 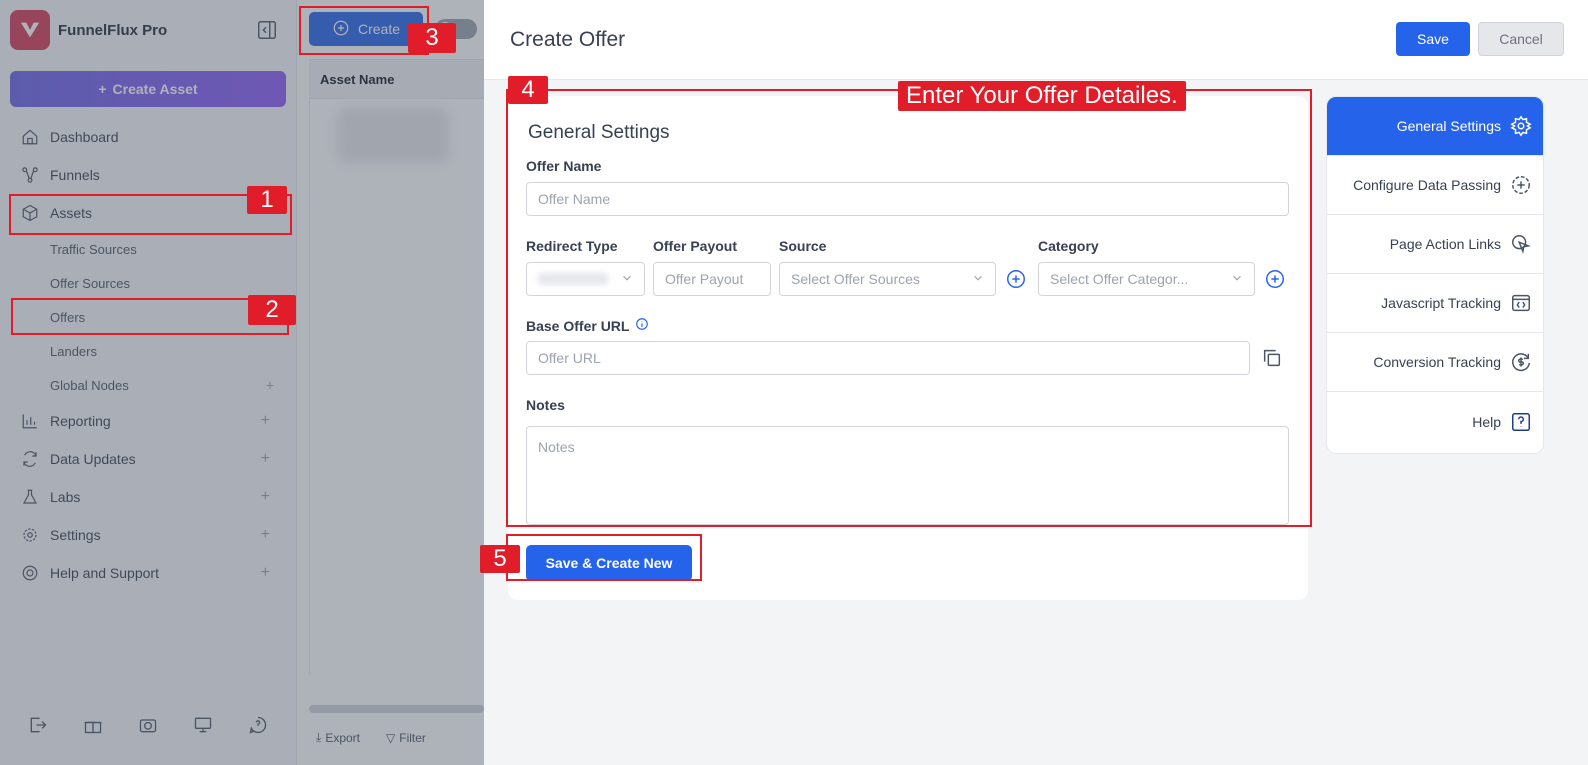 I want to click on side-menu-general-settings: General Settings, so click(x=1435, y=126).